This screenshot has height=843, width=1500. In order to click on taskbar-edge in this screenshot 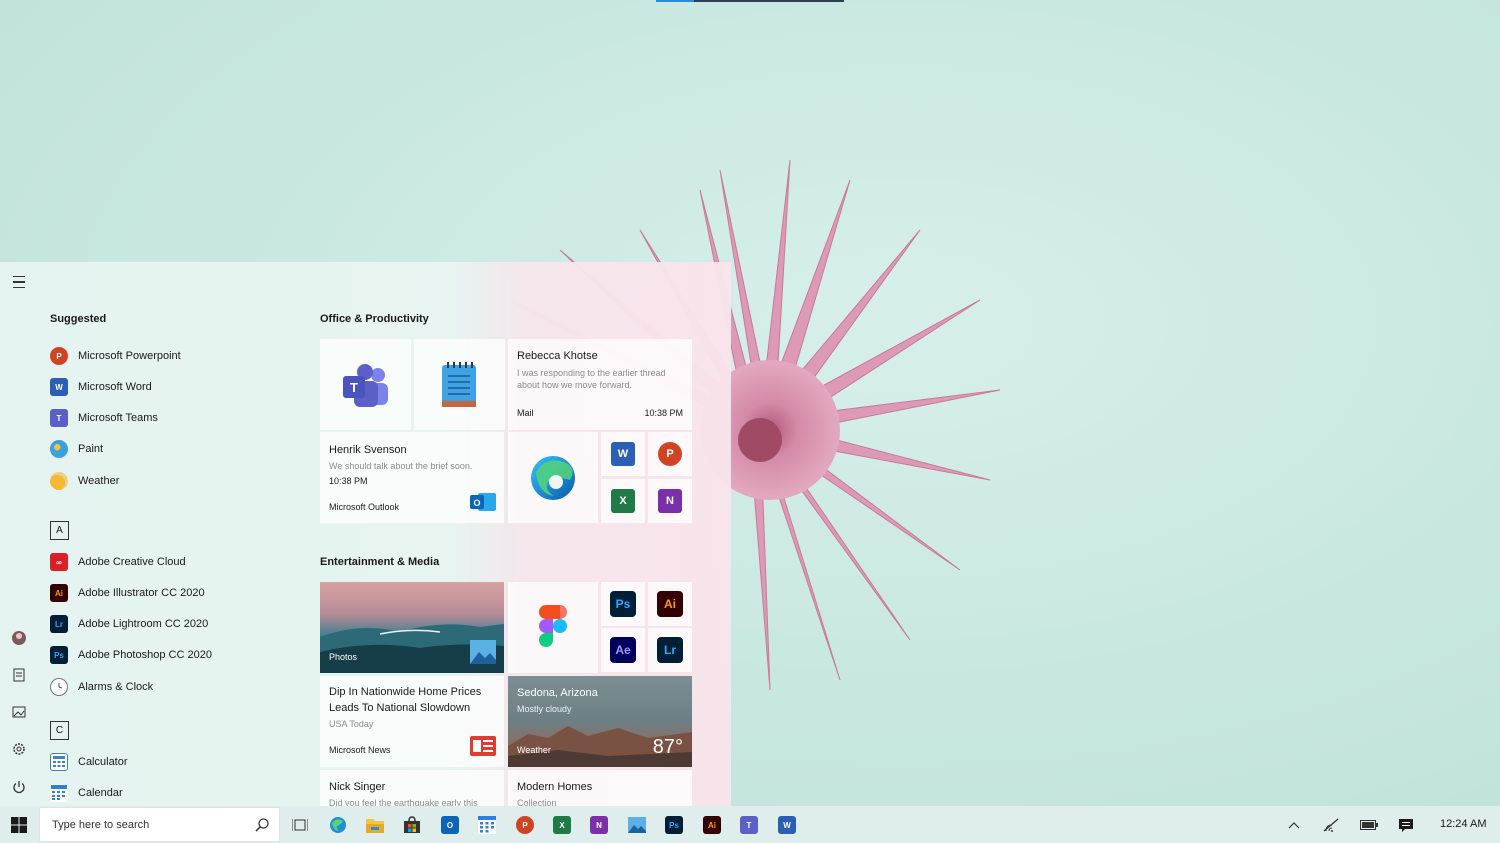, I will do `click(338, 825)`.